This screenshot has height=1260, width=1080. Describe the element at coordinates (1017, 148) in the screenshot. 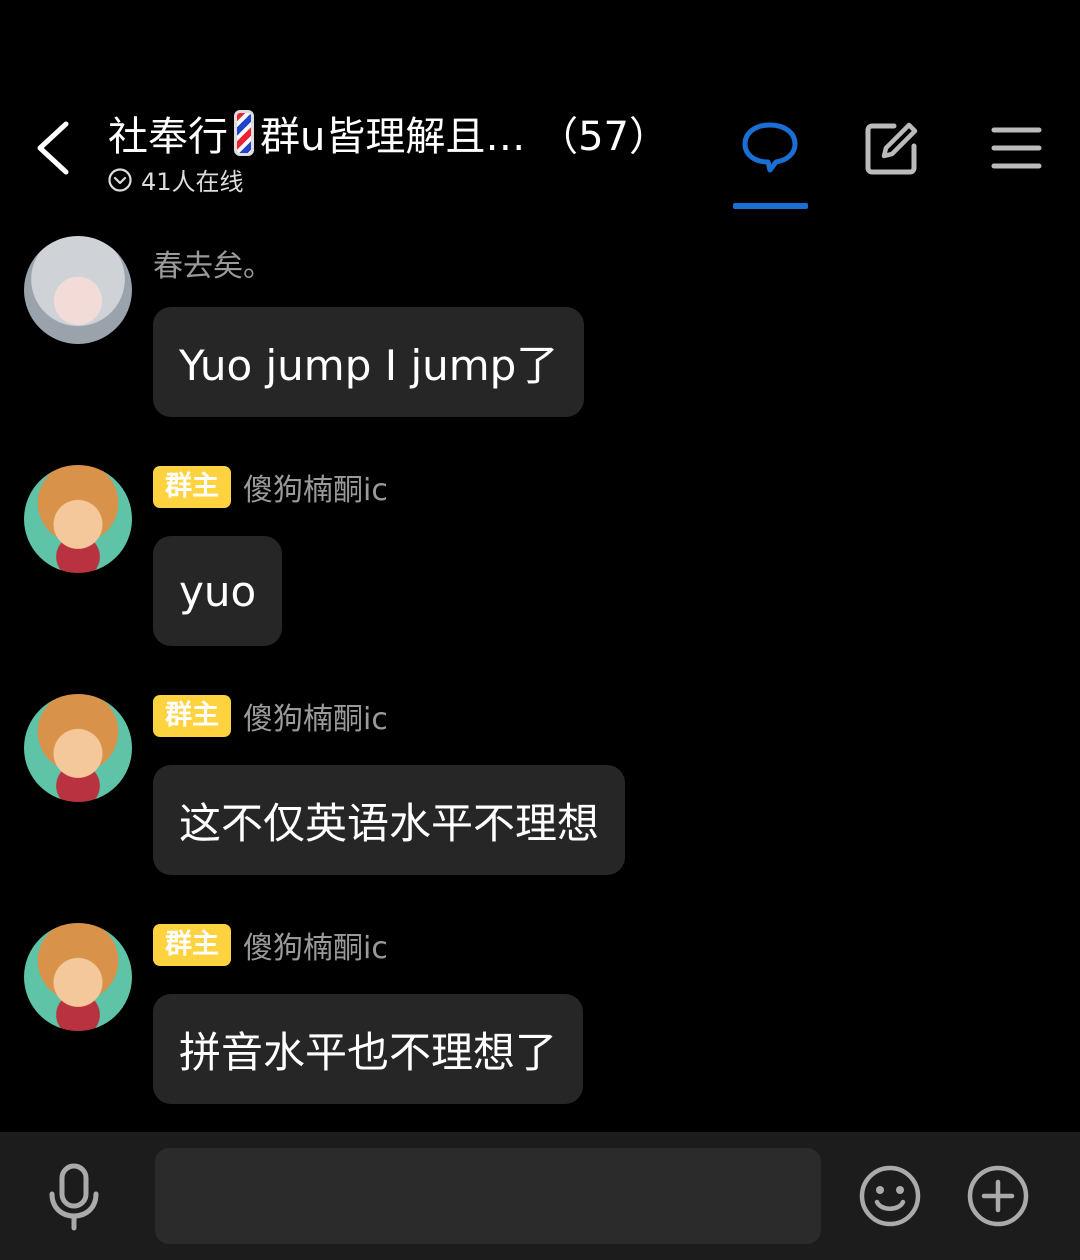

I see `menu-icon` at that location.